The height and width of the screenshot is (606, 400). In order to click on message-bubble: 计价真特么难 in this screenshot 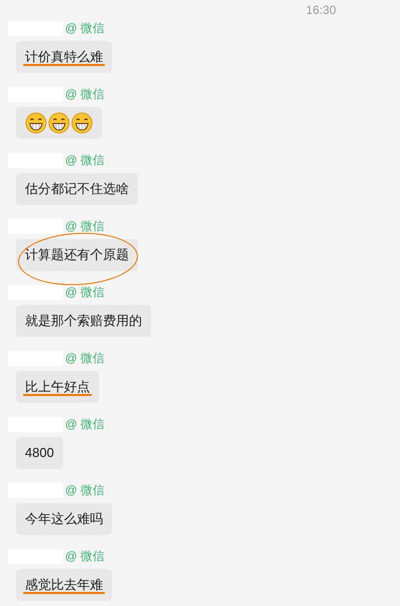, I will do `click(64, 57)`.